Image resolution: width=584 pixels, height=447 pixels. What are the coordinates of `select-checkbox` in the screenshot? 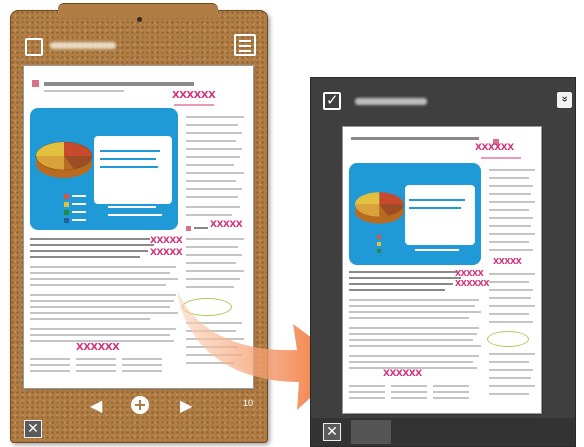 It's located at (34, 47).